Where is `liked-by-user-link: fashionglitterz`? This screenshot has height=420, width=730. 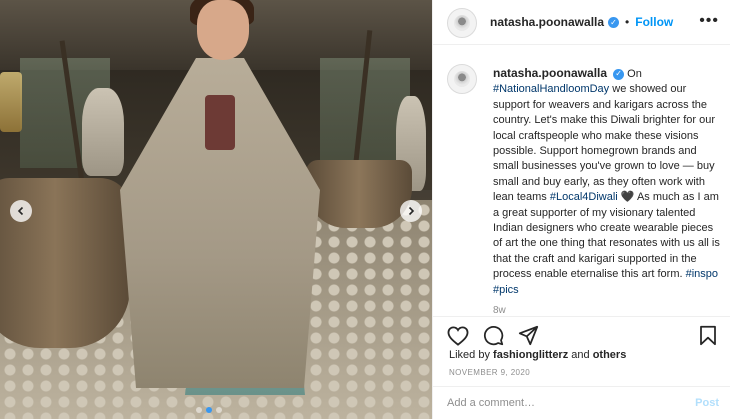 liked-by-user-link: fashionglitterz is located at coordinates (530, 355).